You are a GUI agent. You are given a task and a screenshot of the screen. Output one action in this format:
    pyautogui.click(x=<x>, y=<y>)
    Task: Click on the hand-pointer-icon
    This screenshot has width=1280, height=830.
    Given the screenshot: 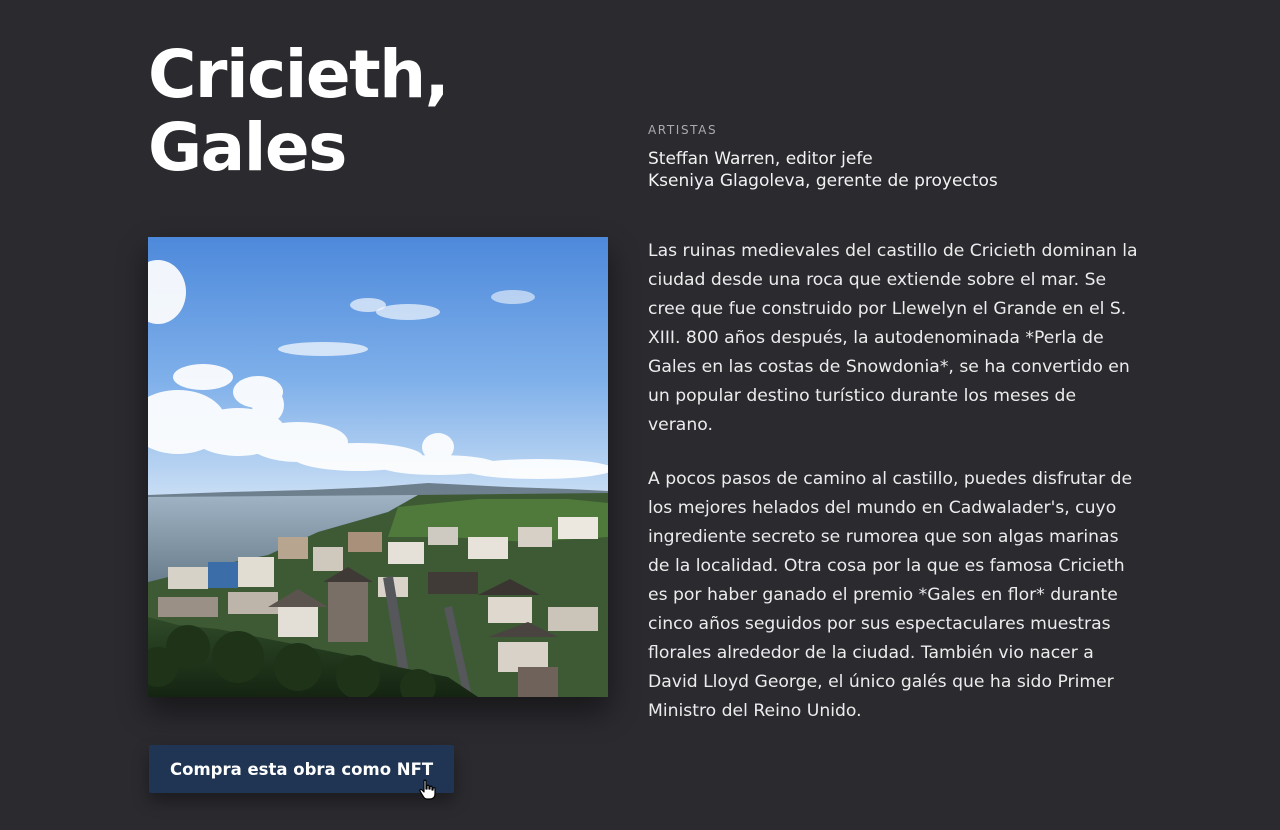 What is the action you would take?
    pyautogui.click(x=427, y=789)
    